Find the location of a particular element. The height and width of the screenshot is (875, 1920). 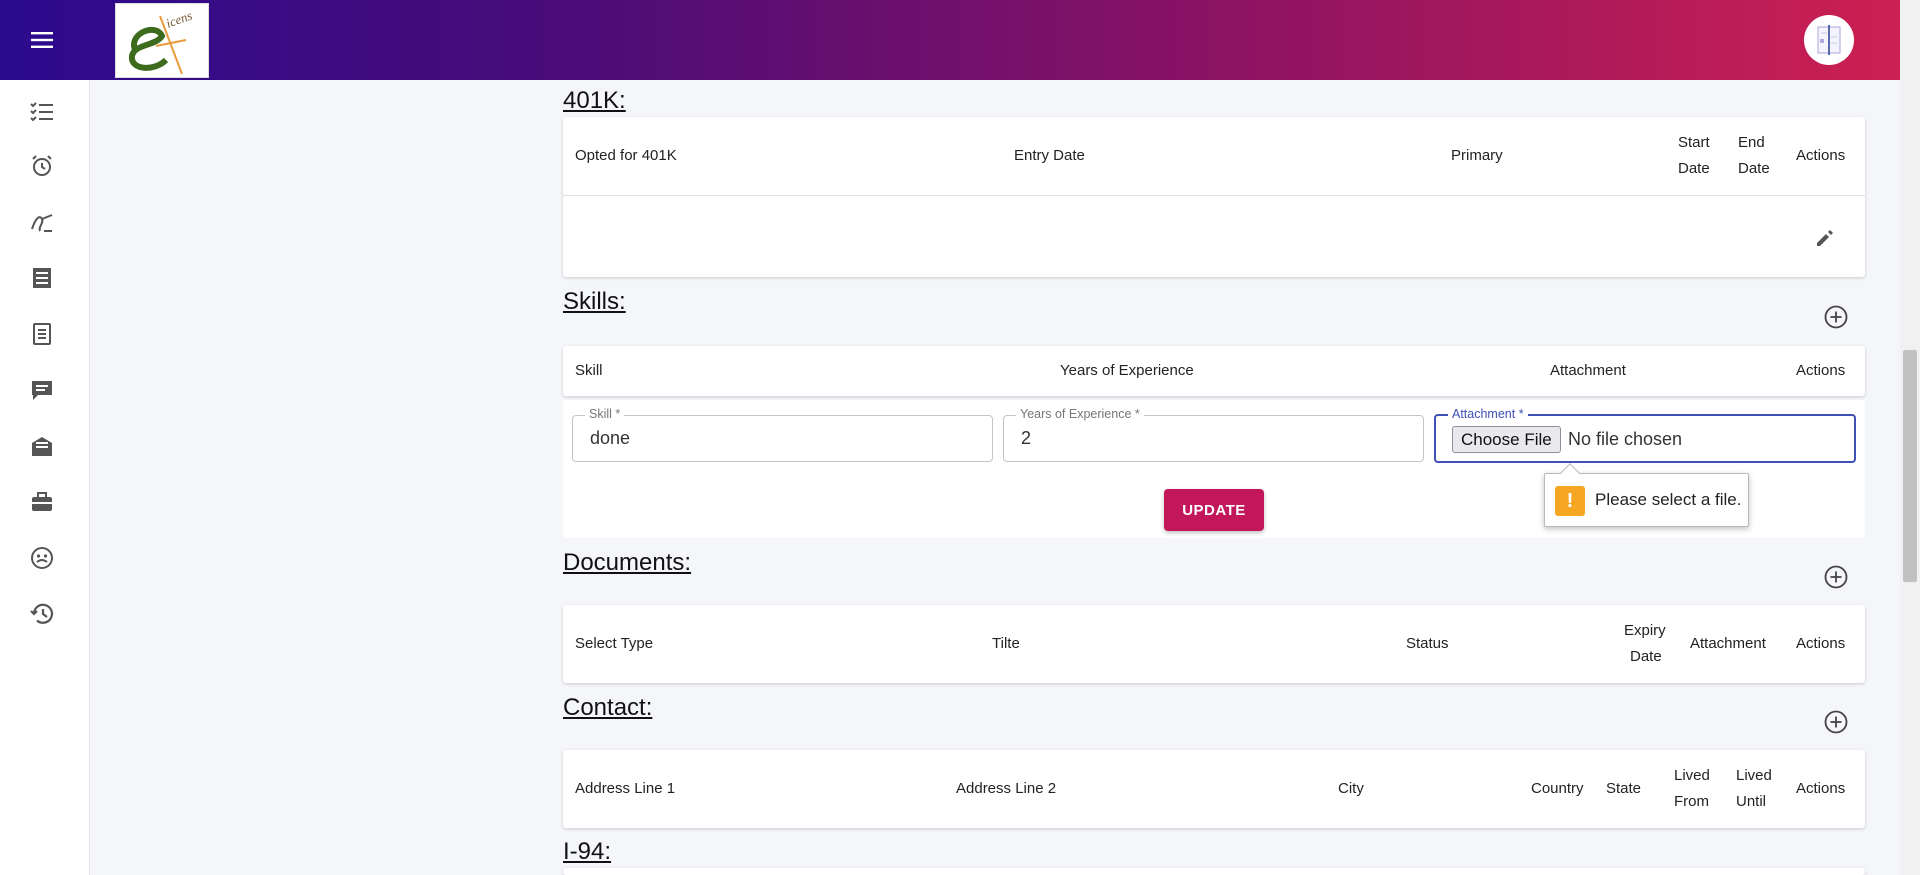

column-header: Select Type is located at coordinates (614, 643).